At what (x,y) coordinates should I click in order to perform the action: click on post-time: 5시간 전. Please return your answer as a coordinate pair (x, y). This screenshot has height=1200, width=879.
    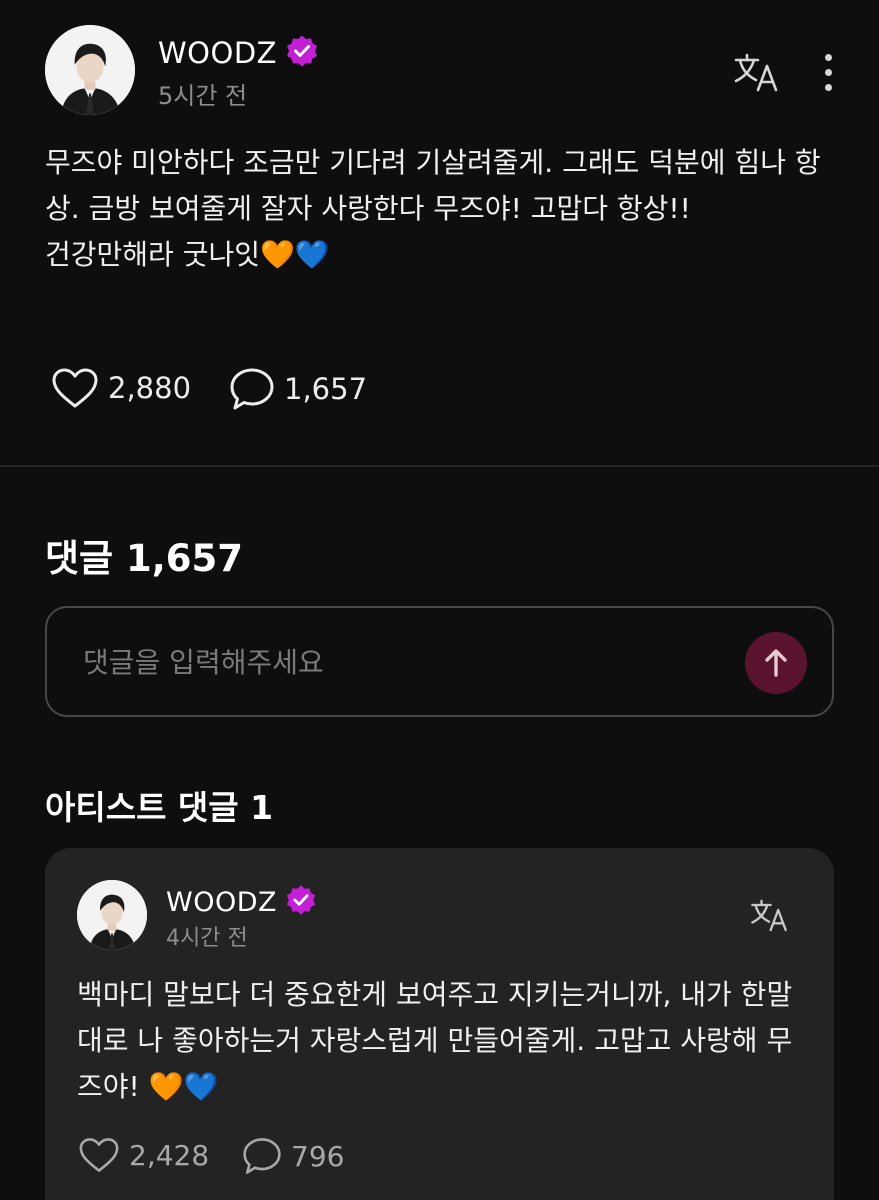
    Looking at the image, I should click on (203, 96).